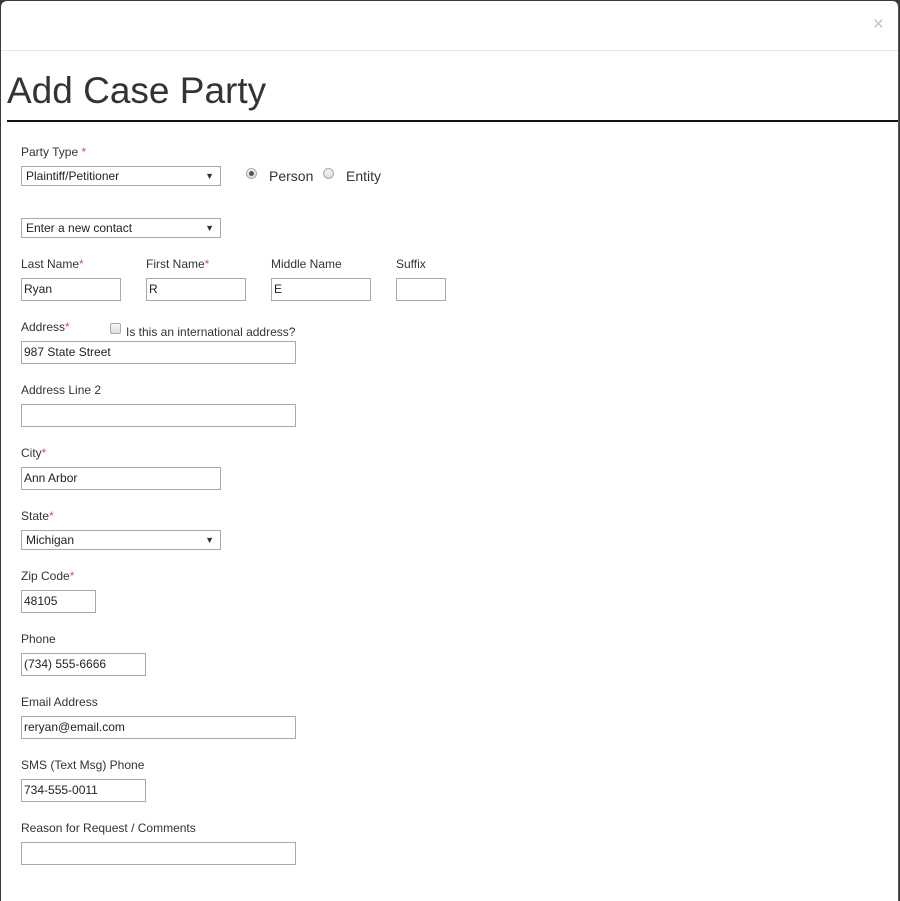 The image size is (900, 901). What do you see at coordinates (878, 25) in the screenshot?
I see `close-icon: ×` at bounding box center [878, 25].